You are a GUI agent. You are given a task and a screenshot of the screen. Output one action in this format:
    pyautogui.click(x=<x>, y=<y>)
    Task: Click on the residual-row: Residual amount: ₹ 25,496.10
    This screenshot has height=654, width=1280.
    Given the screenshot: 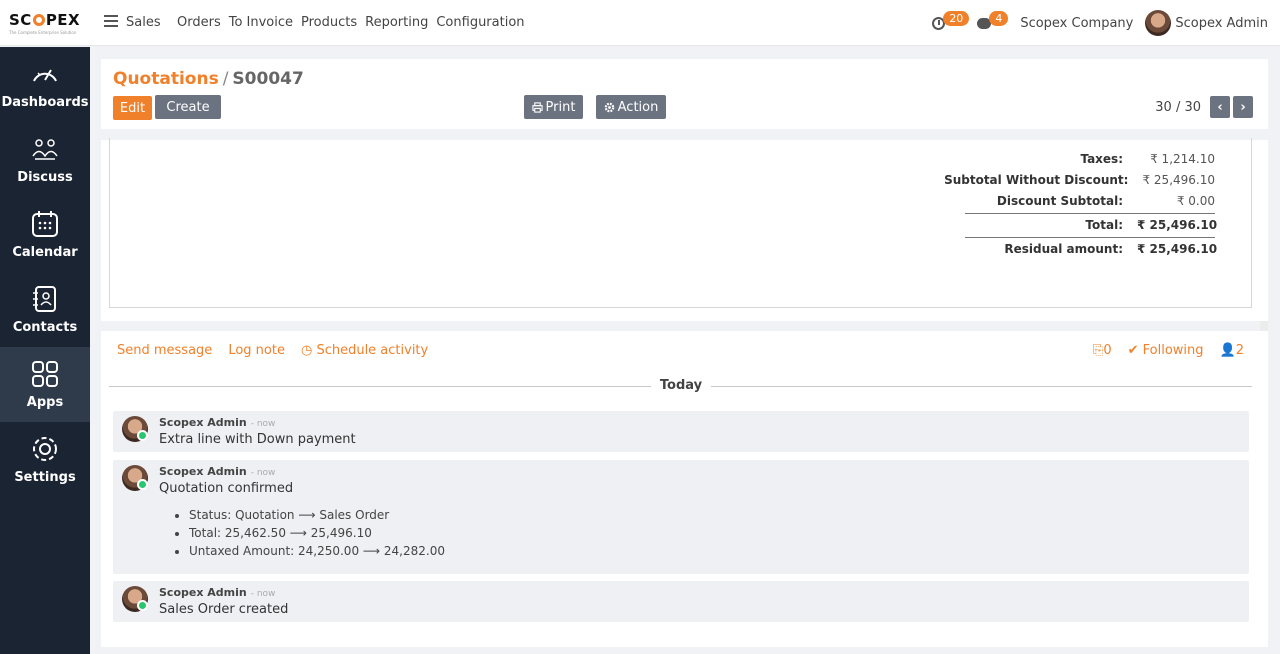 What is the action you would take?
    pyautogui.click(x=1091, y=248)
    